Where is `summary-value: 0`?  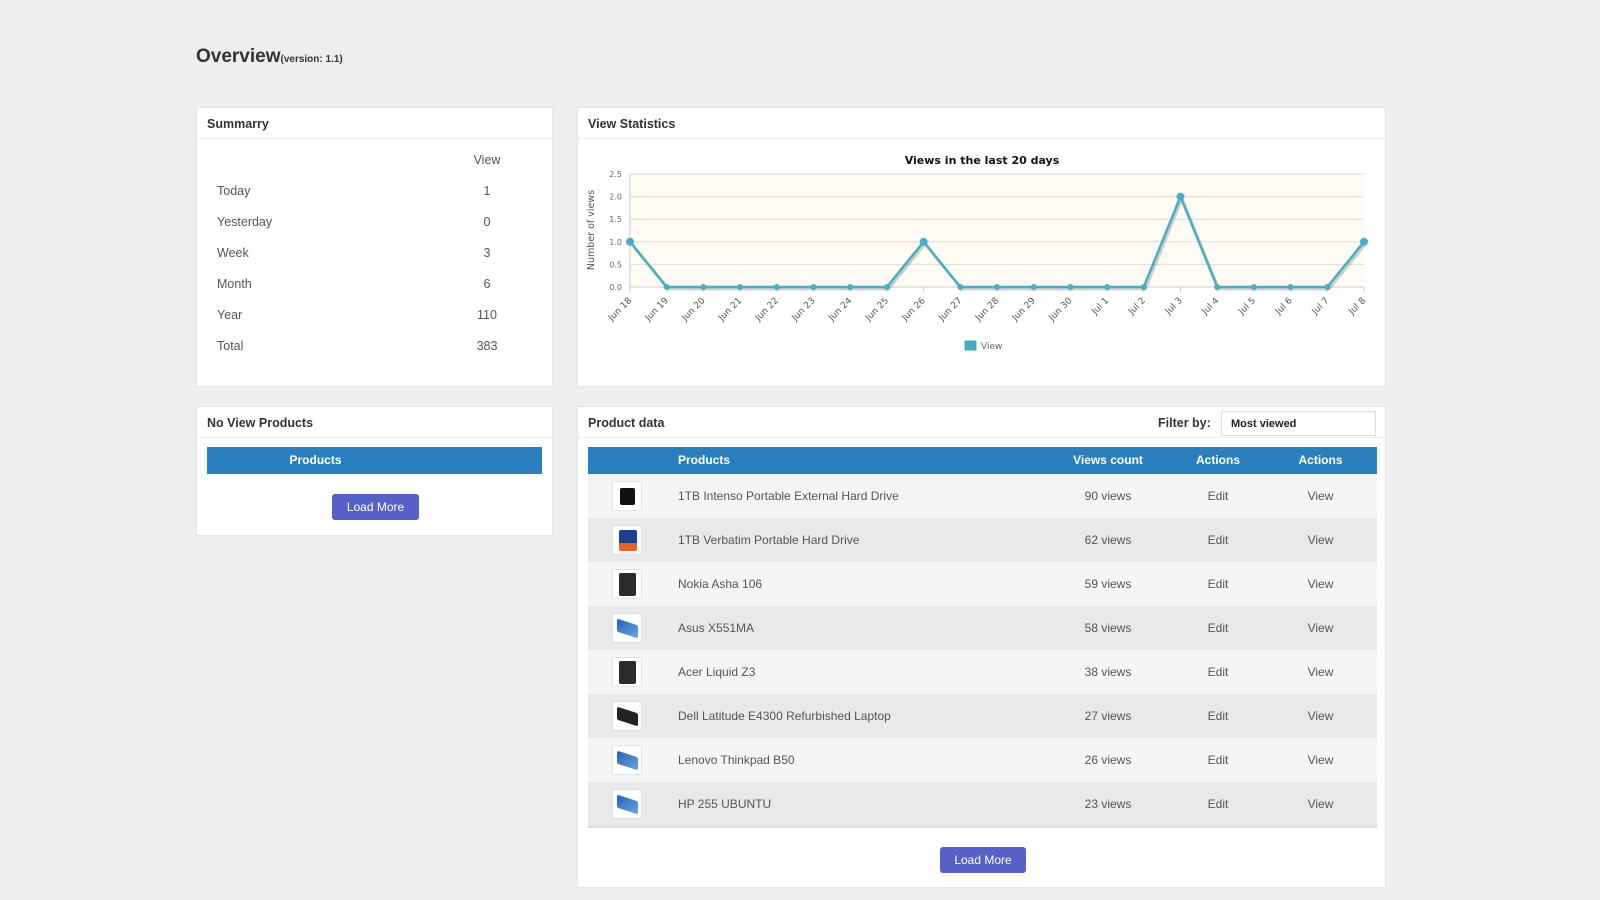
summary-value: 0 is located at coordinates (487, 222).